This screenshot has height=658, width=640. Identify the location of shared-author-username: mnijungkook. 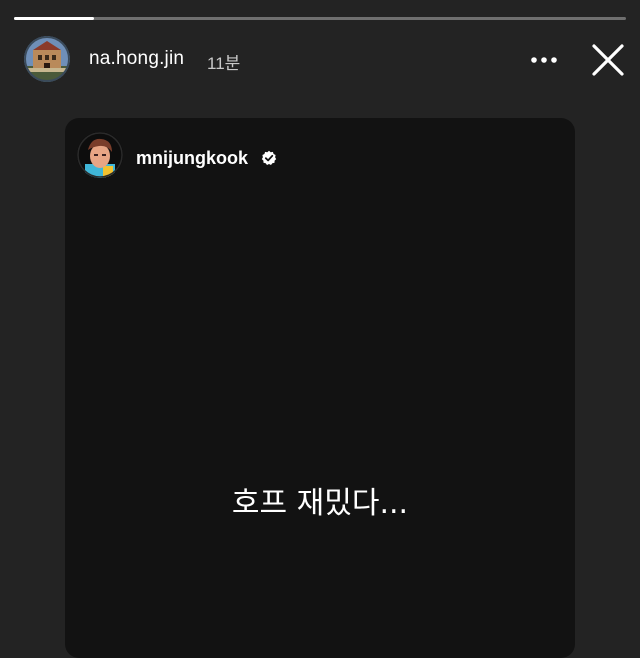
(192, 158).